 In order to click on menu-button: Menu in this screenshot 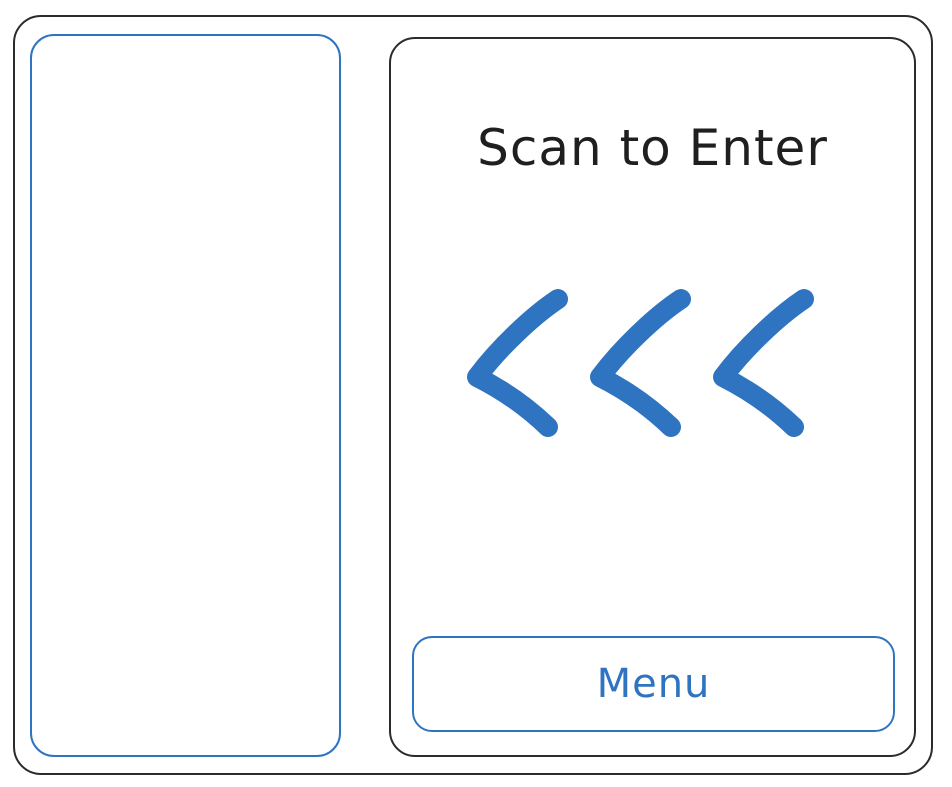, I will do `click(653, 684)`.